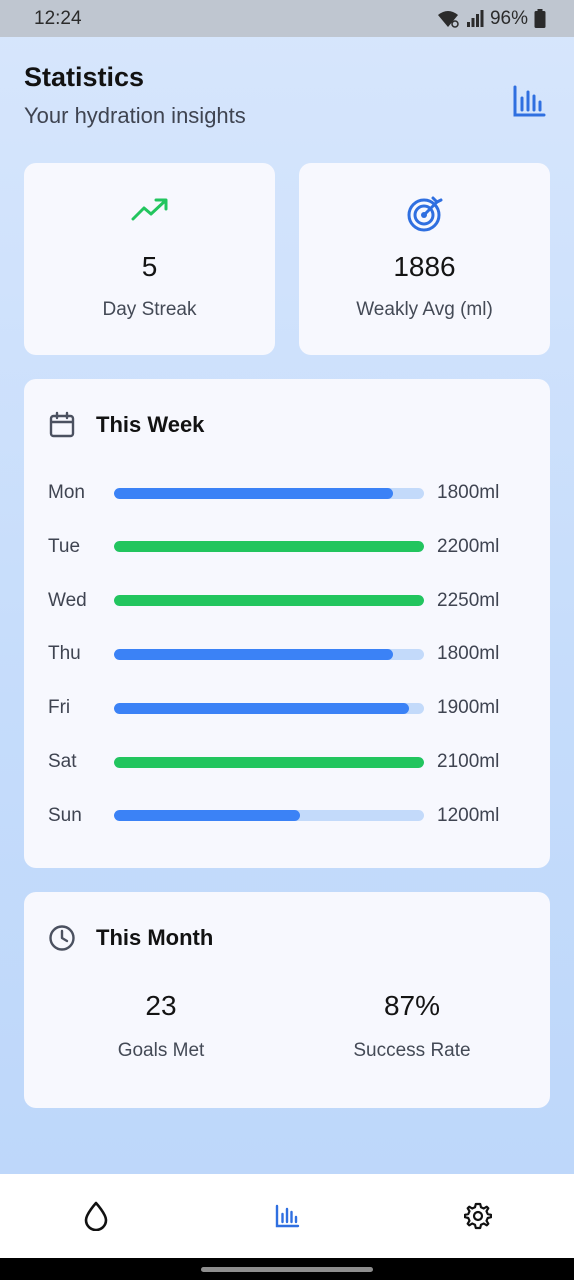 Image resolution: width=574 pixels, height=1280 pixels. Describe the element at coordinates (475, 18) in the screenshot. I see `signal-icon` at that location.